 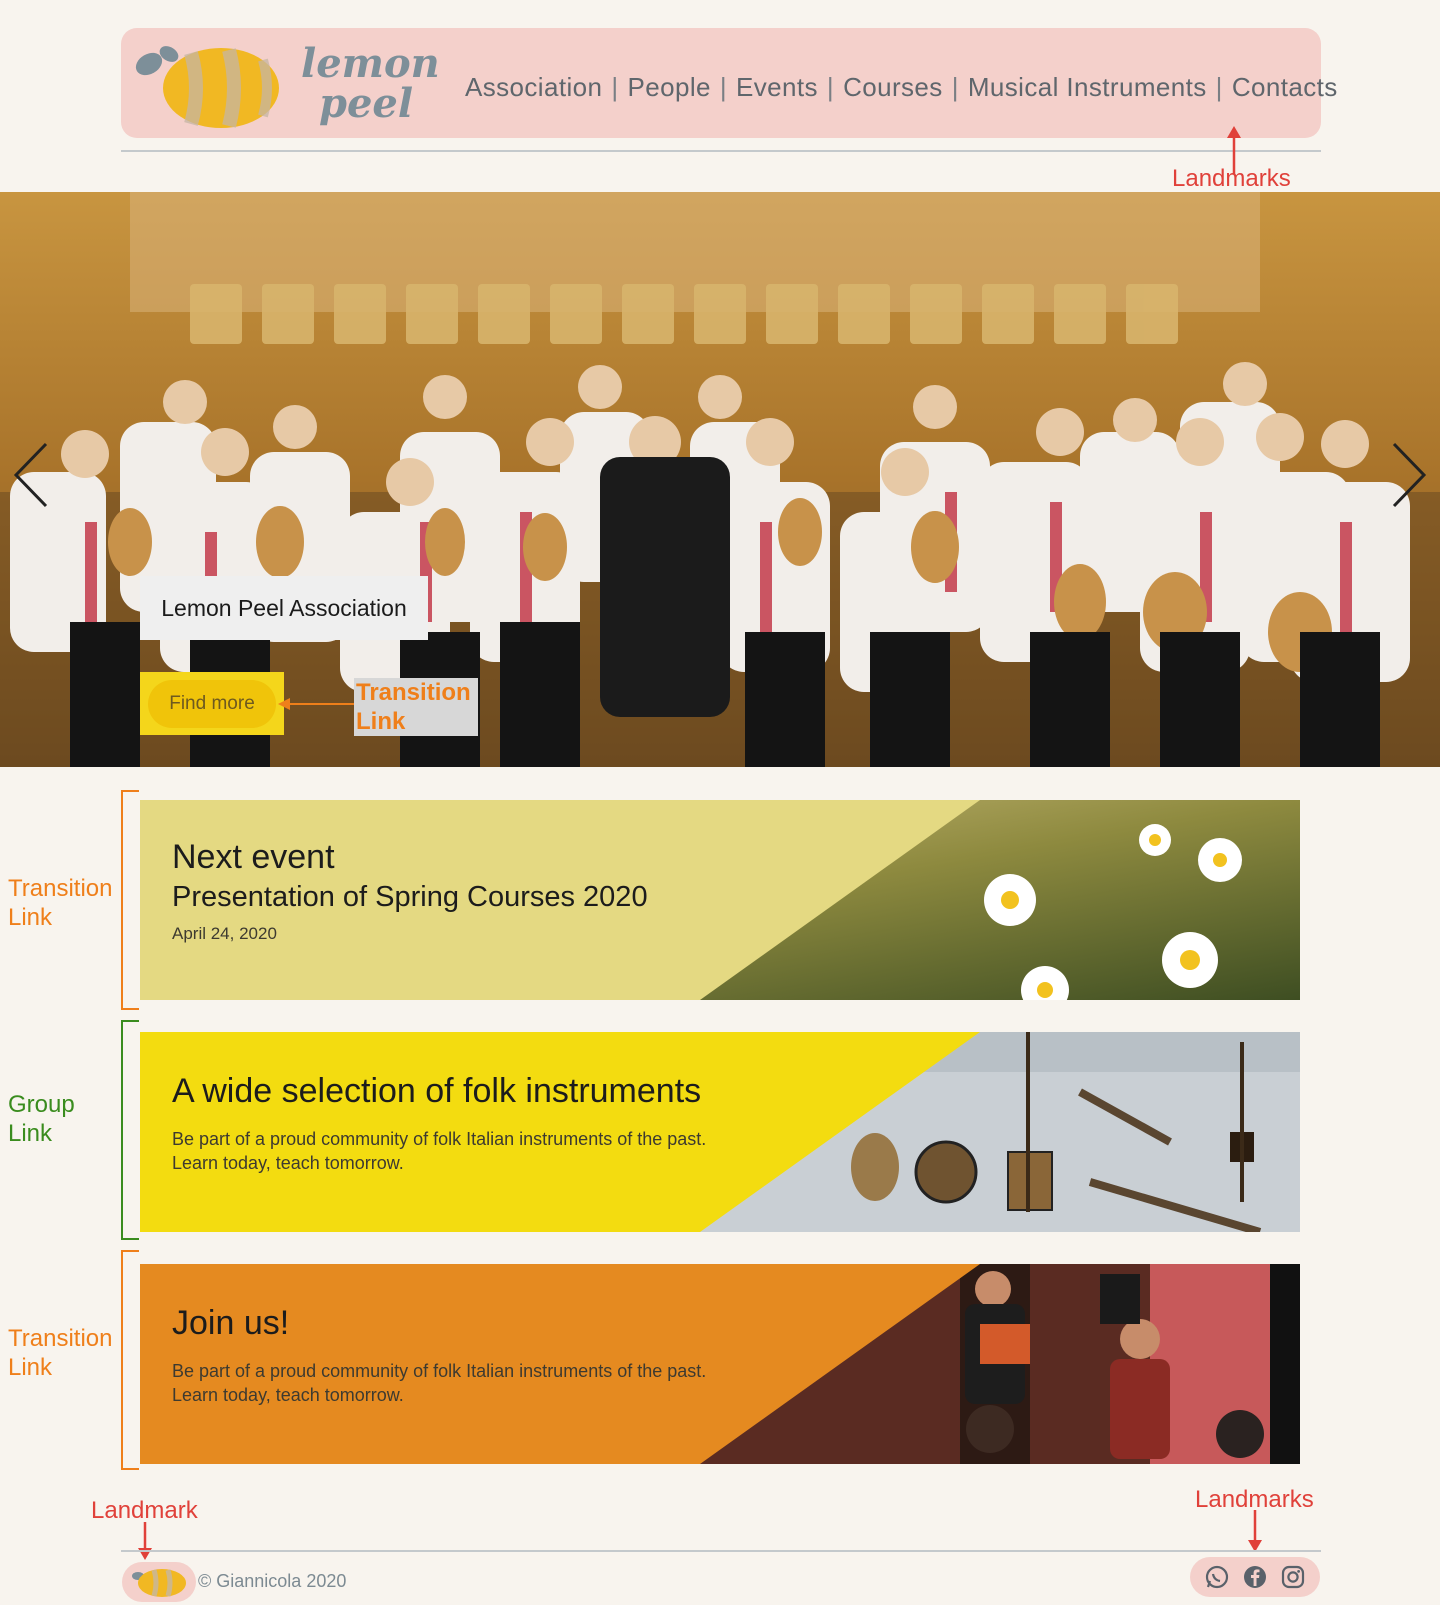 I want to click on logo: lemon peel, so click(x=281, y=83).